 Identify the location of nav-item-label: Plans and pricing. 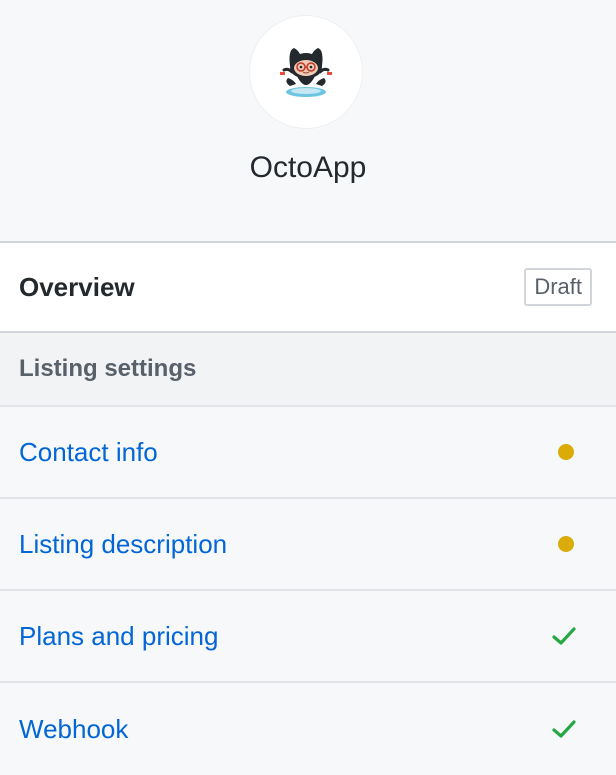
(119, 635).